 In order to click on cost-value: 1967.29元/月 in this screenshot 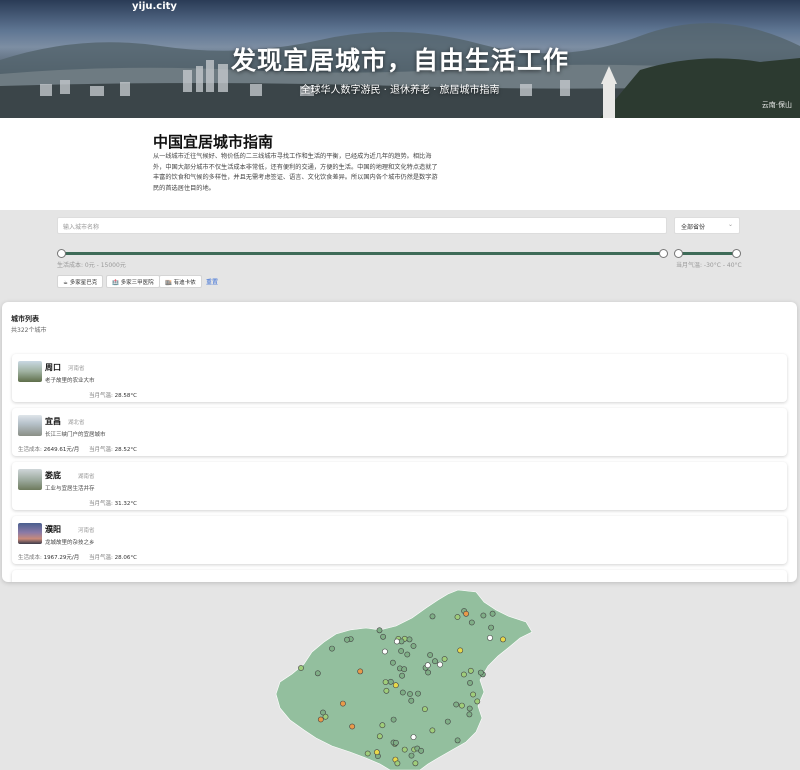, I will do `click(61, 558)`.